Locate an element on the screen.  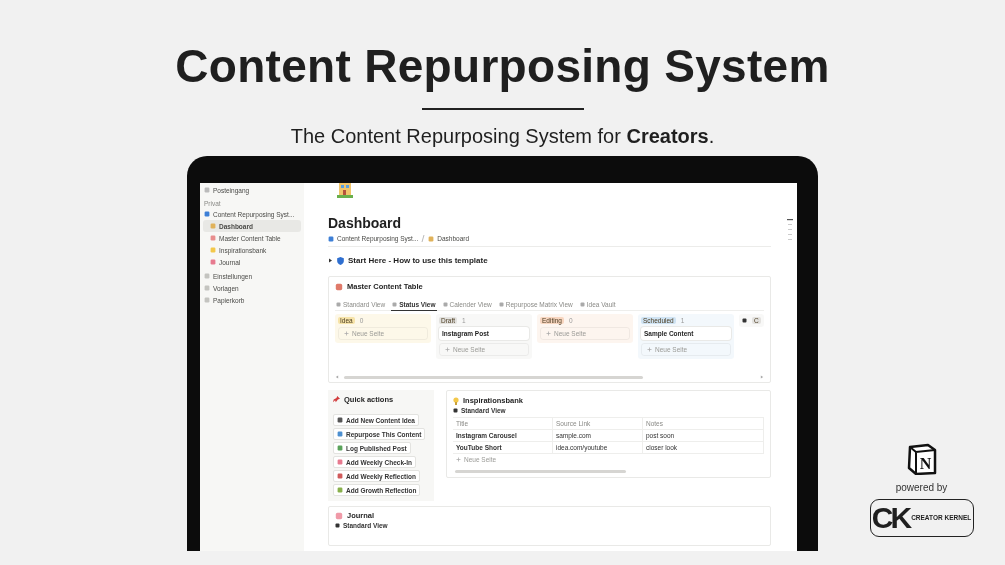
house-icon is located at coordinates (345, 190).